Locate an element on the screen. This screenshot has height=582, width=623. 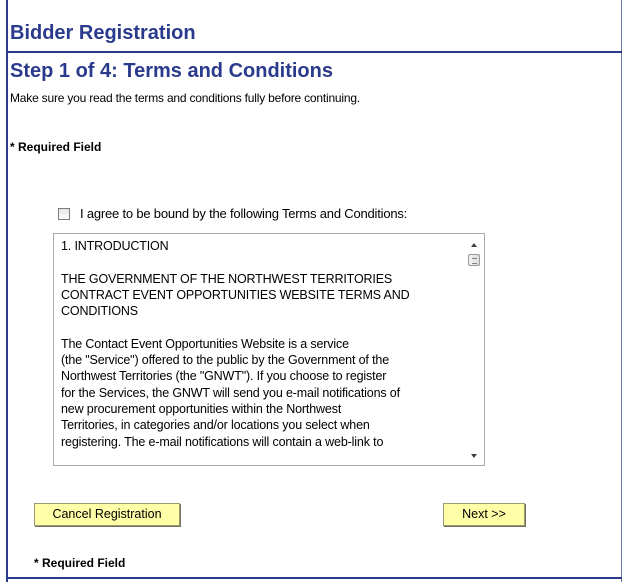
scroll-down-arrow-icon is located at coordinates (474, 456).